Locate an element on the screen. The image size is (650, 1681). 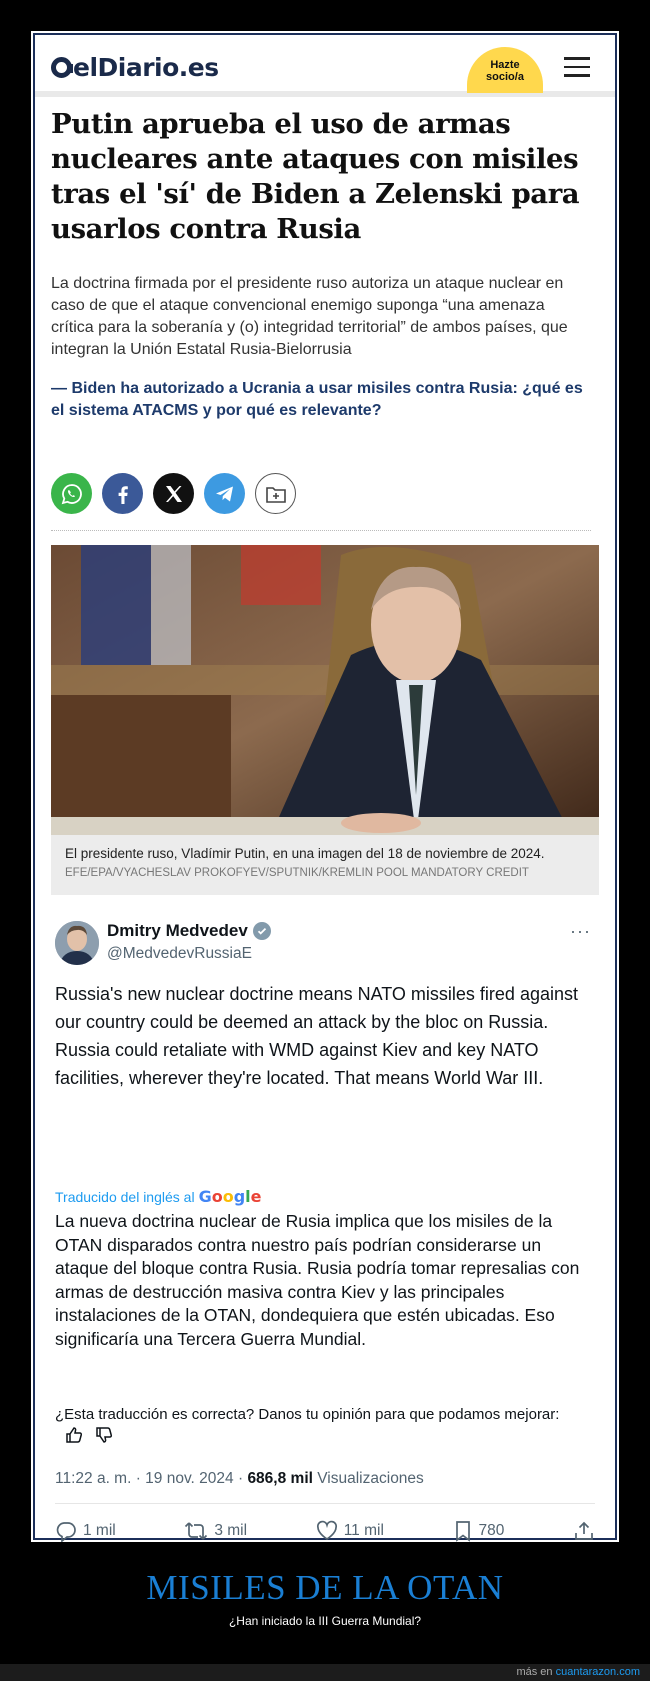
meme-title: MISILES DE LA OTAN is located at coordinates (325, 1587).